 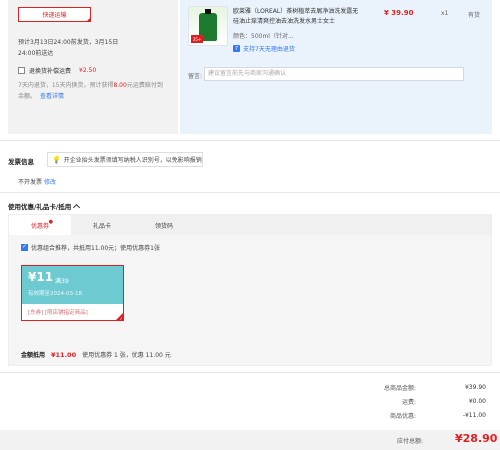 I want to click on summary-row-subtotal: 总商品金额: ¥39.90, so click(x=401, y=387).